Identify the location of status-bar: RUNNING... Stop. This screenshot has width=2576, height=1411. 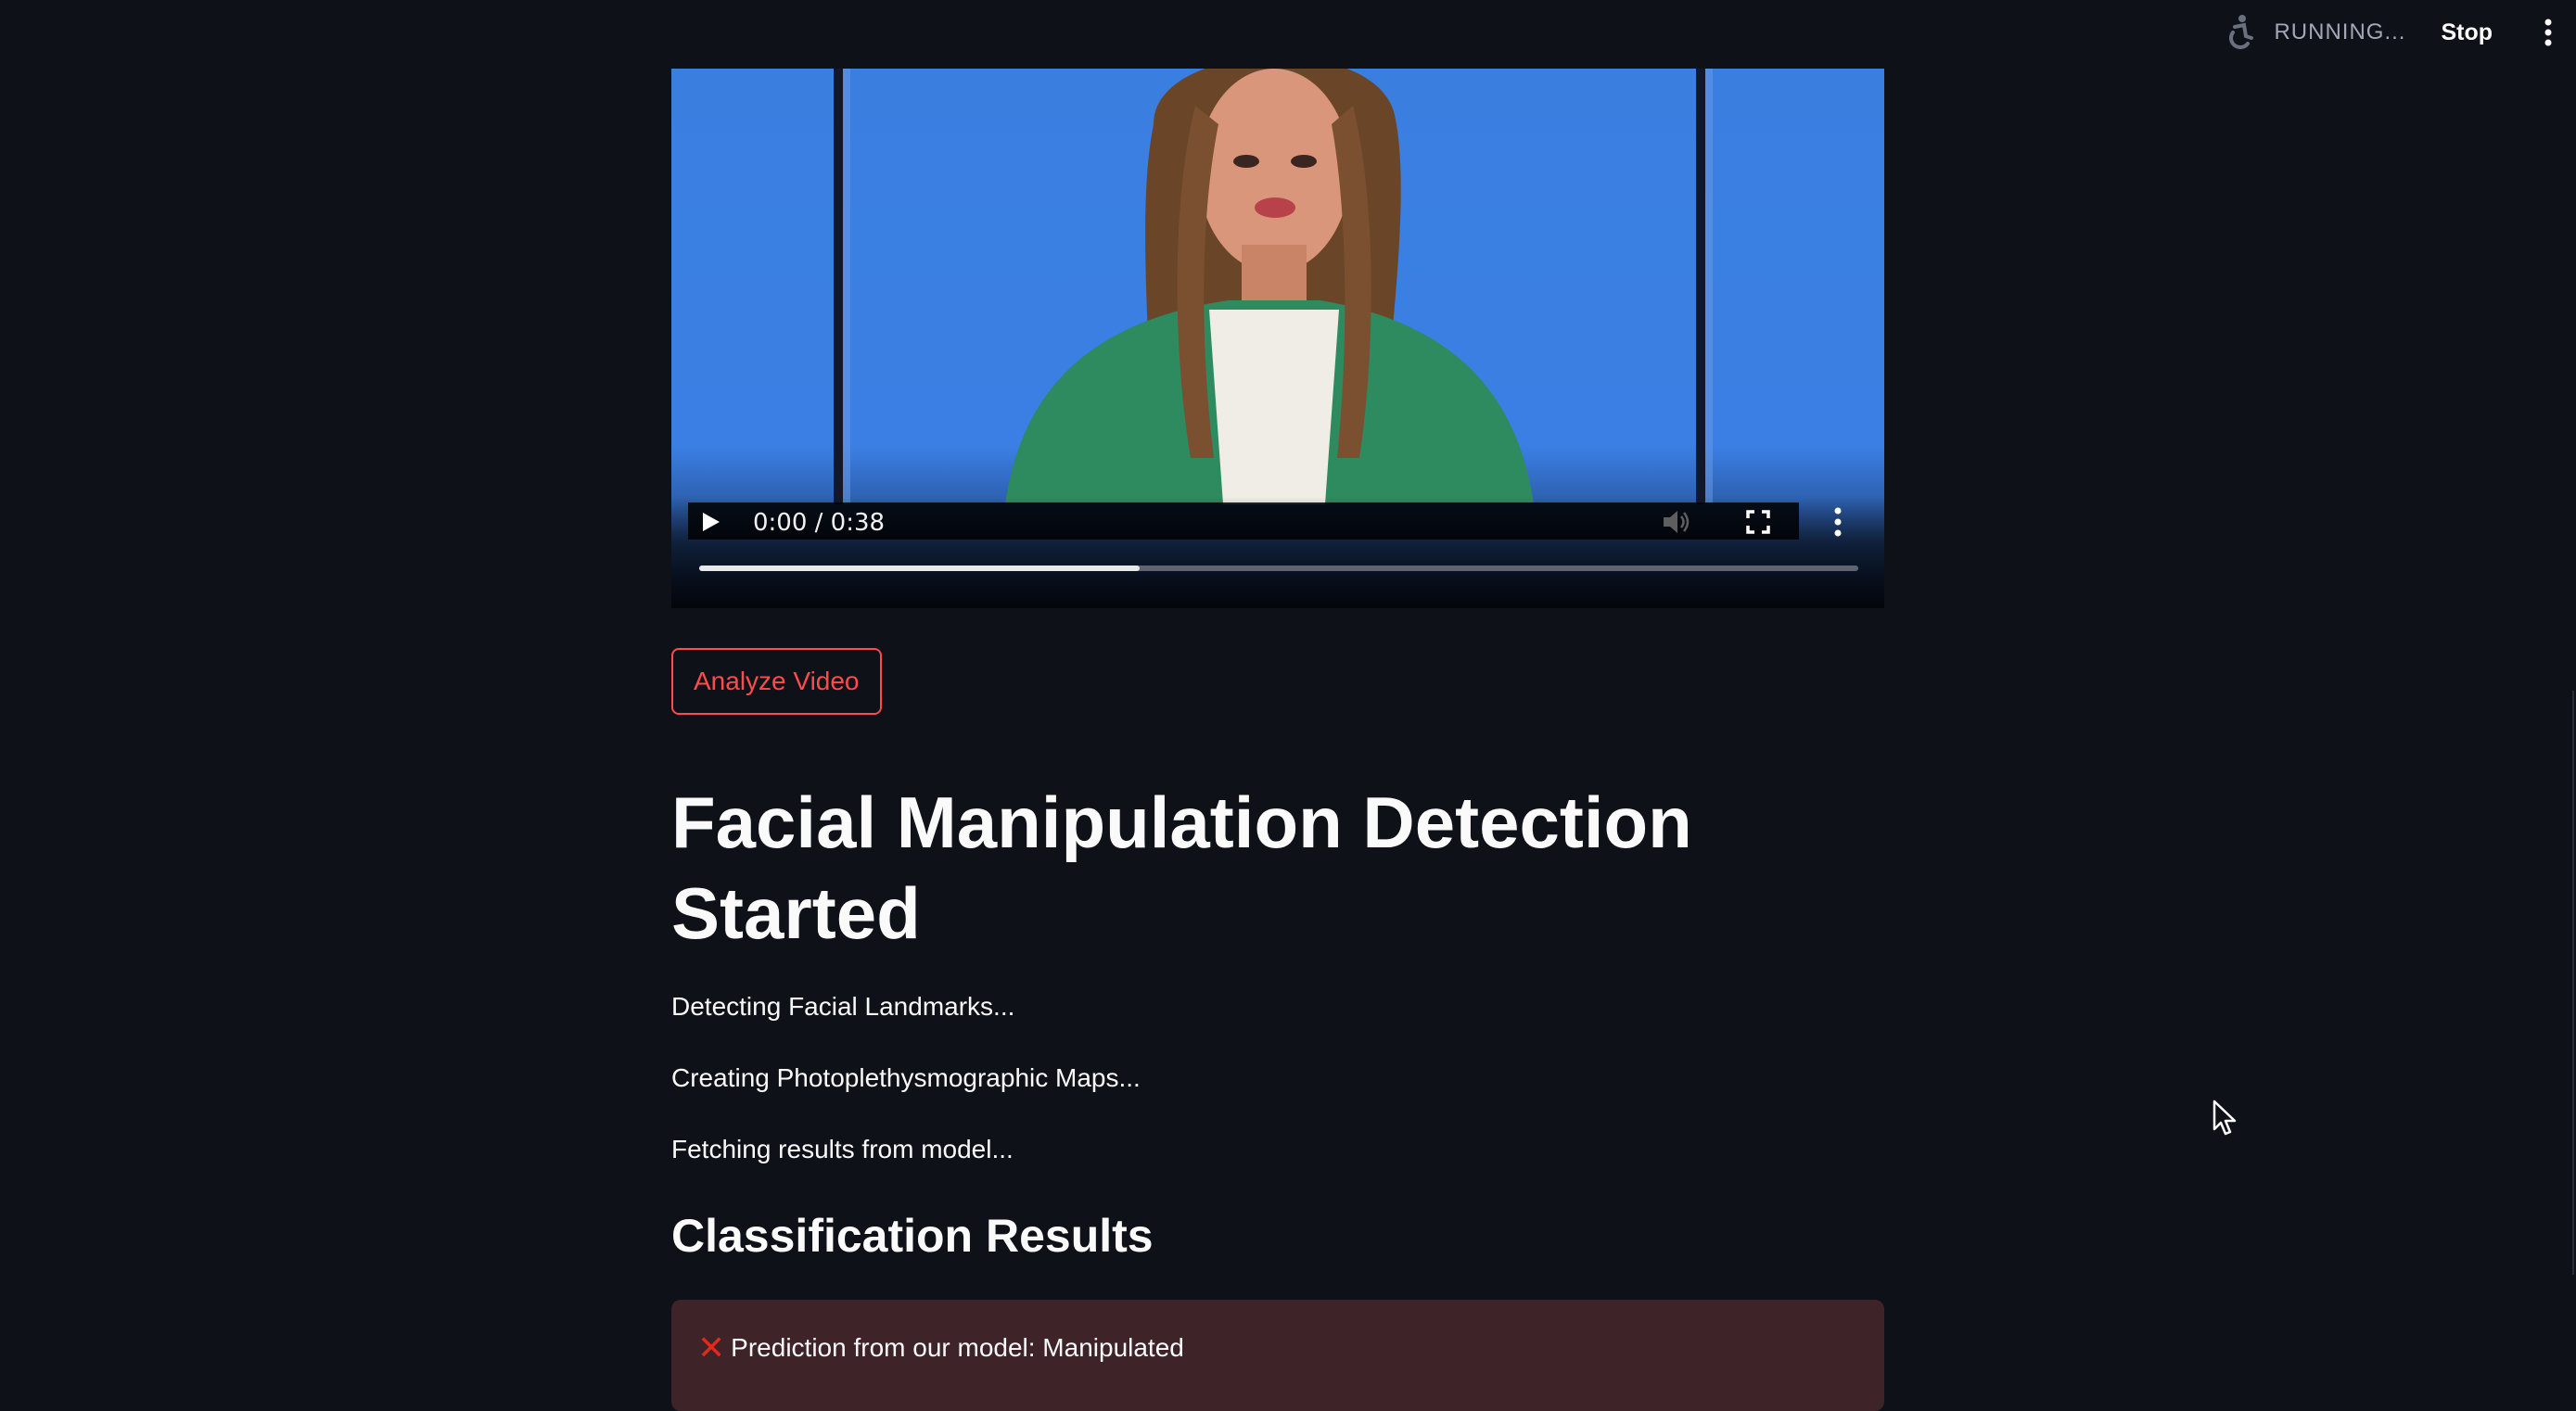
(2400, 33).